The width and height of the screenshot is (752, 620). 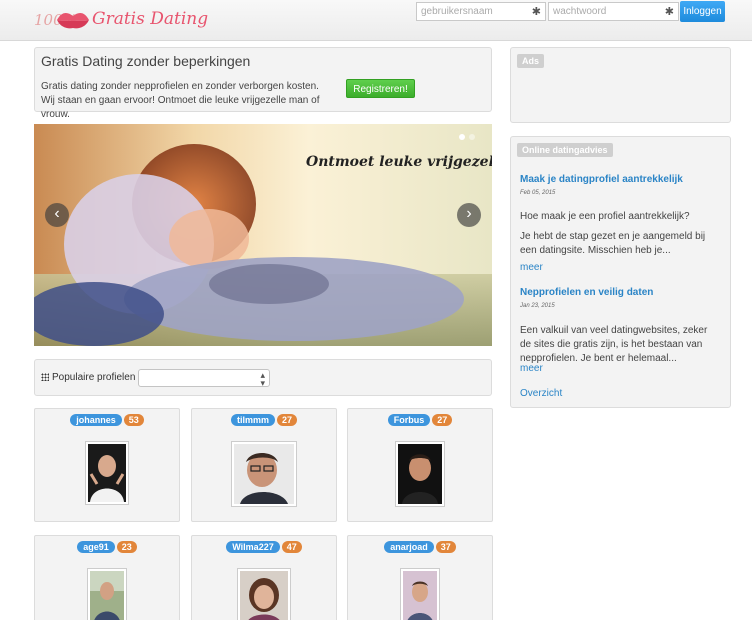 I want to click on profile-name: Wilma227, so click(x=253, y=547).